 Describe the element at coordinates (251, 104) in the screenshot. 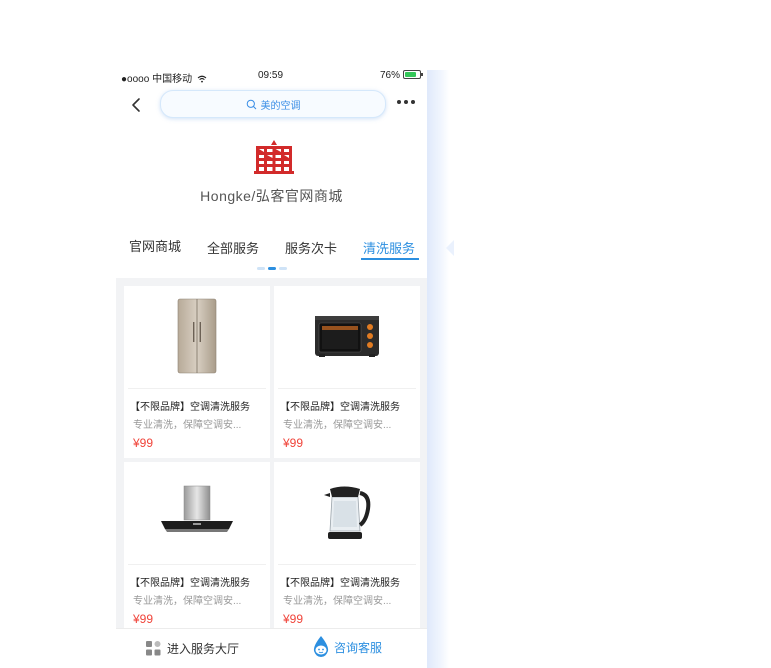

I see `search-icon` at that location.